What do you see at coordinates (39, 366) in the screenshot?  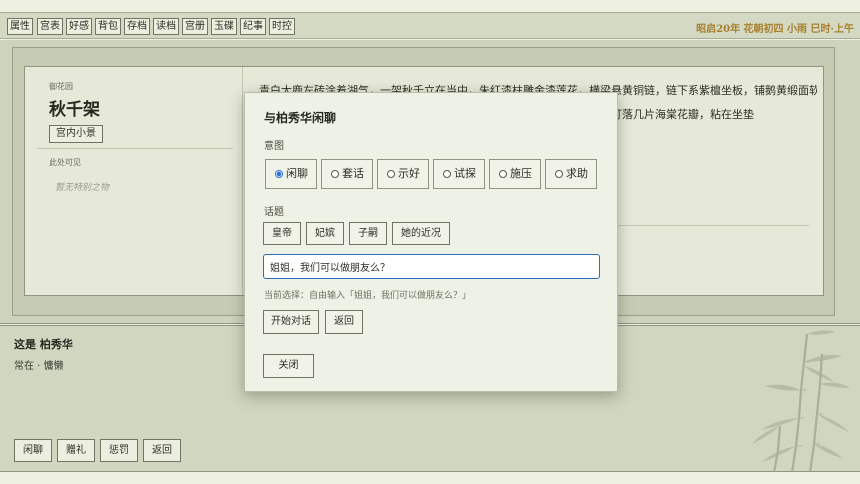 I see `character-status: 常在 · 慵懒` at bounding box center [39, 366].